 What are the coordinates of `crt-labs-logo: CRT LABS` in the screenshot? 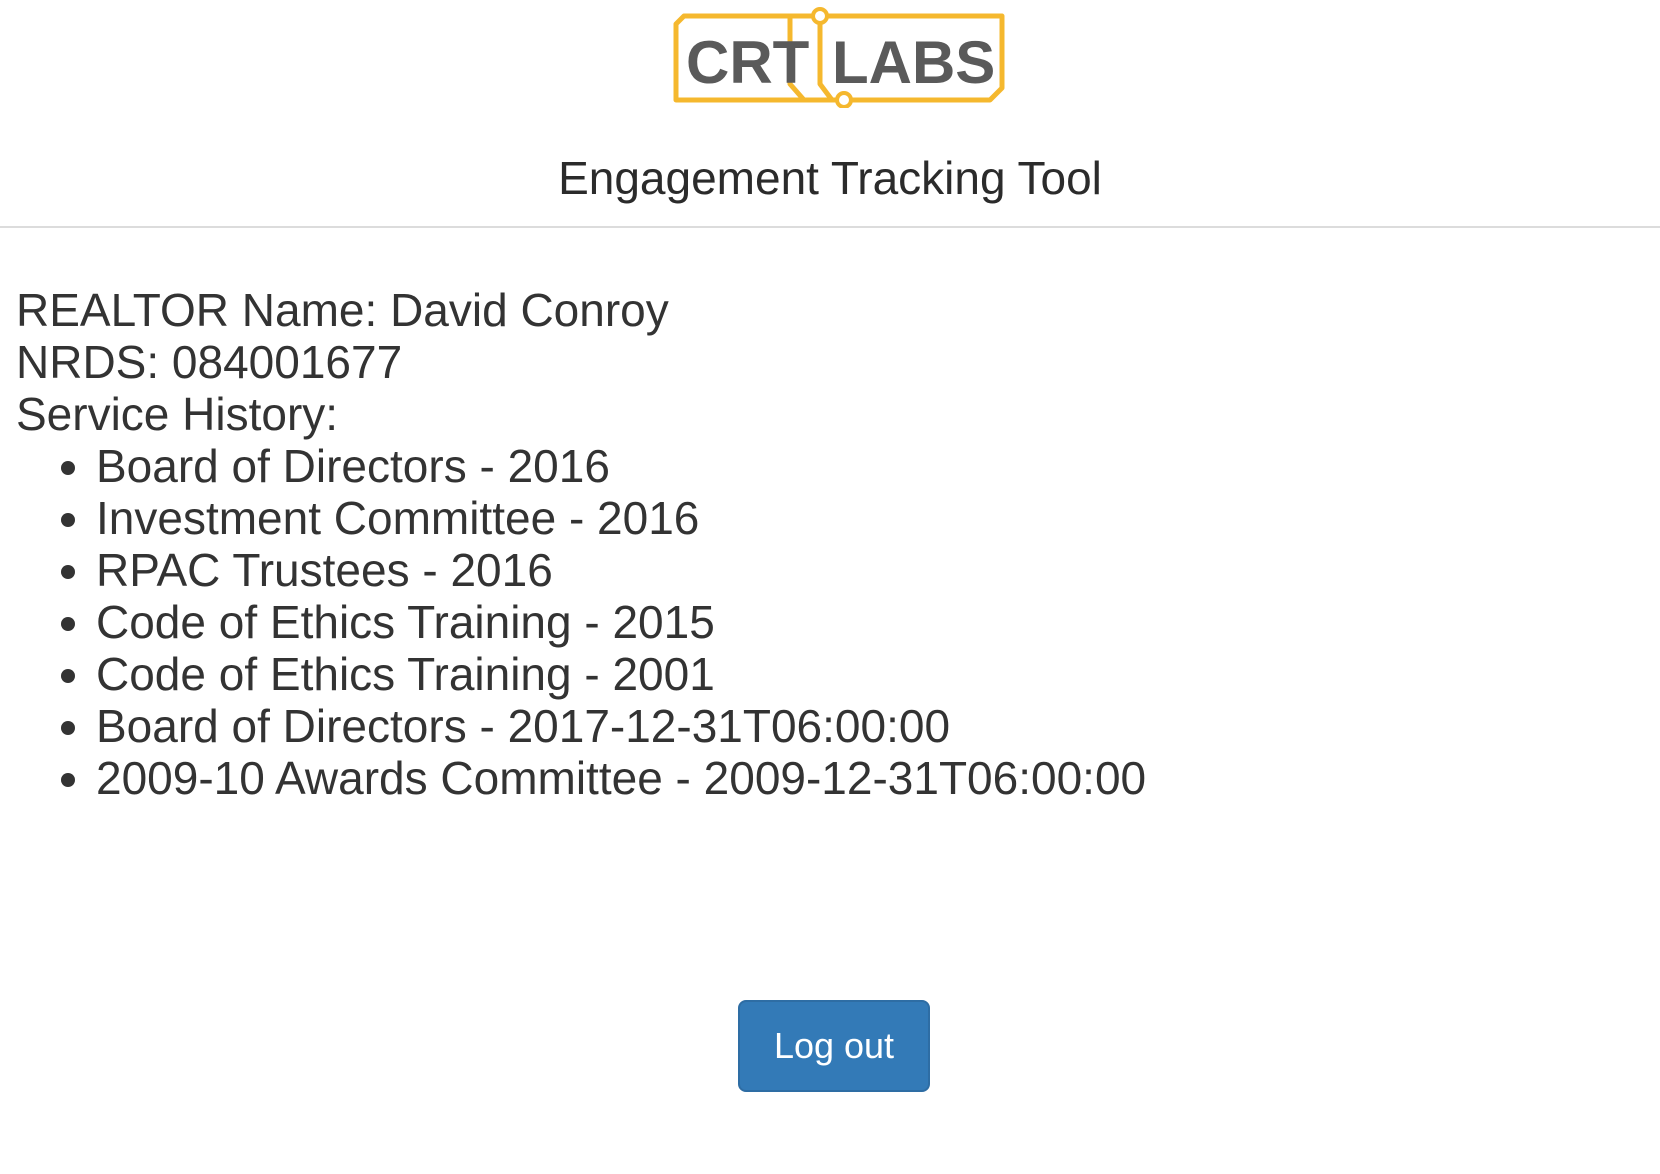 It's located at (842, 56).